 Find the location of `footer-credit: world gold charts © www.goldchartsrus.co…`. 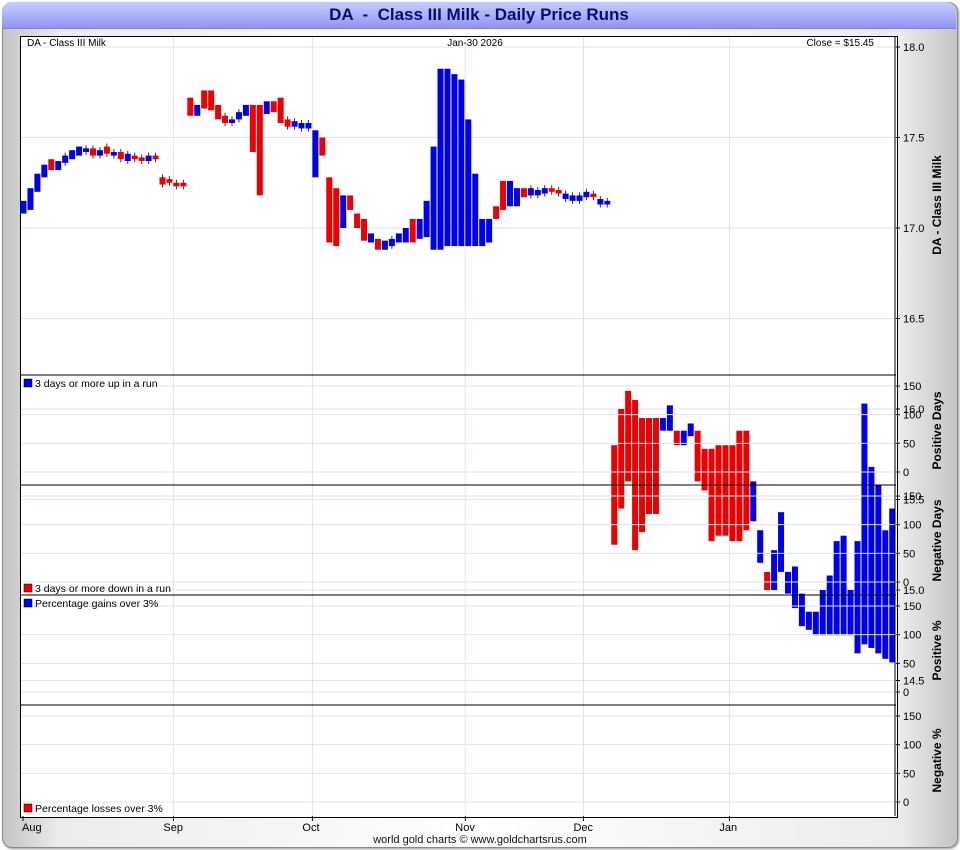

footer-credit: world gold charts © www.goldchartsrus.co… is located at coordinates (480, 840).